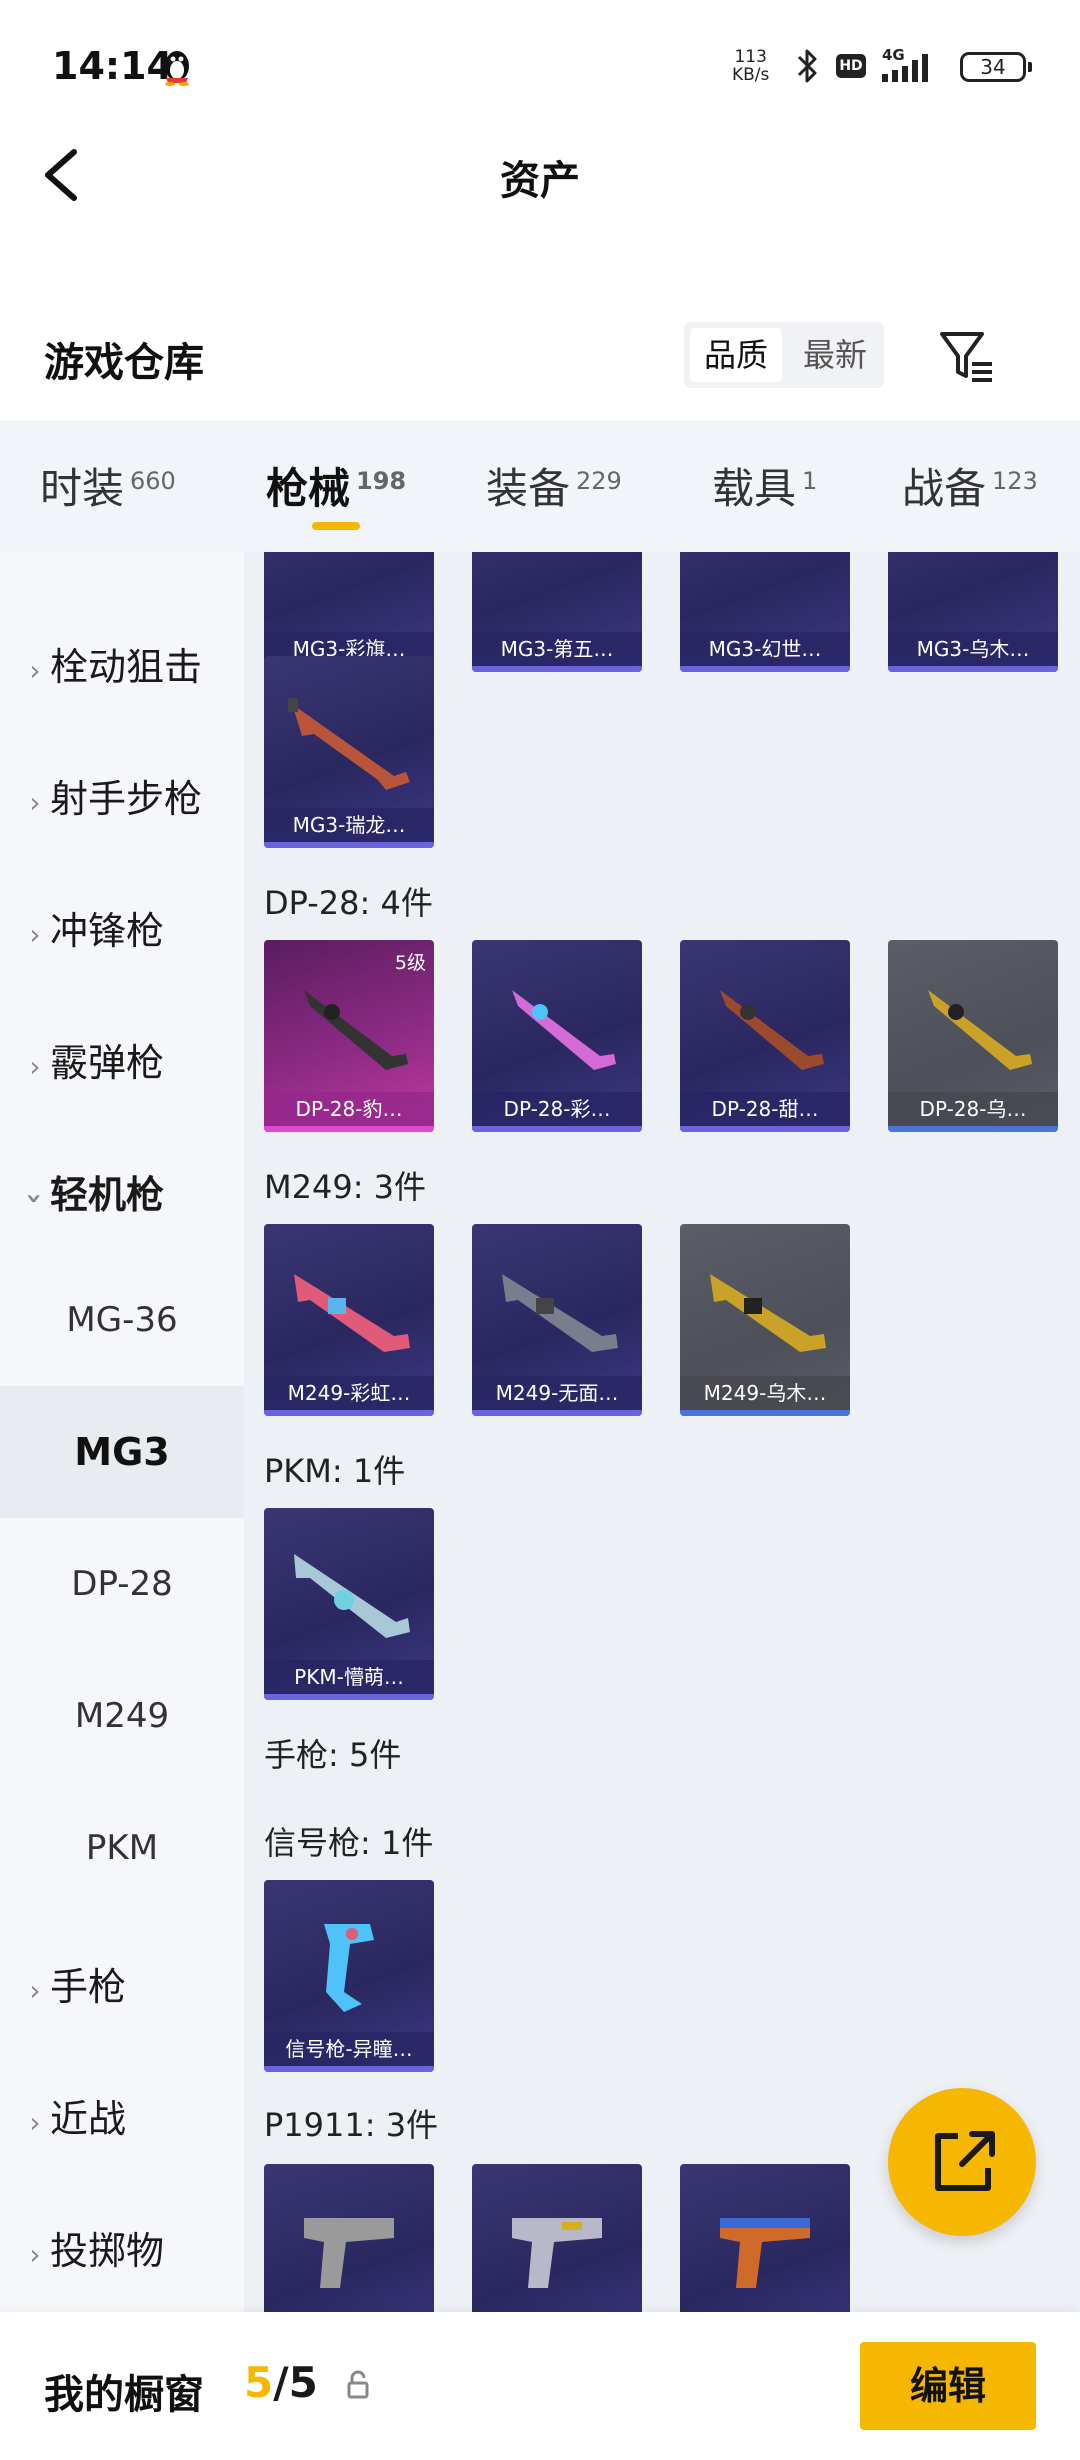 The height and width of the screenshot is (2460, 1080). Describe the element at coordinates (122, 1716) in the screenshot. I see `sidebar-sub-m249: M249` at that location.